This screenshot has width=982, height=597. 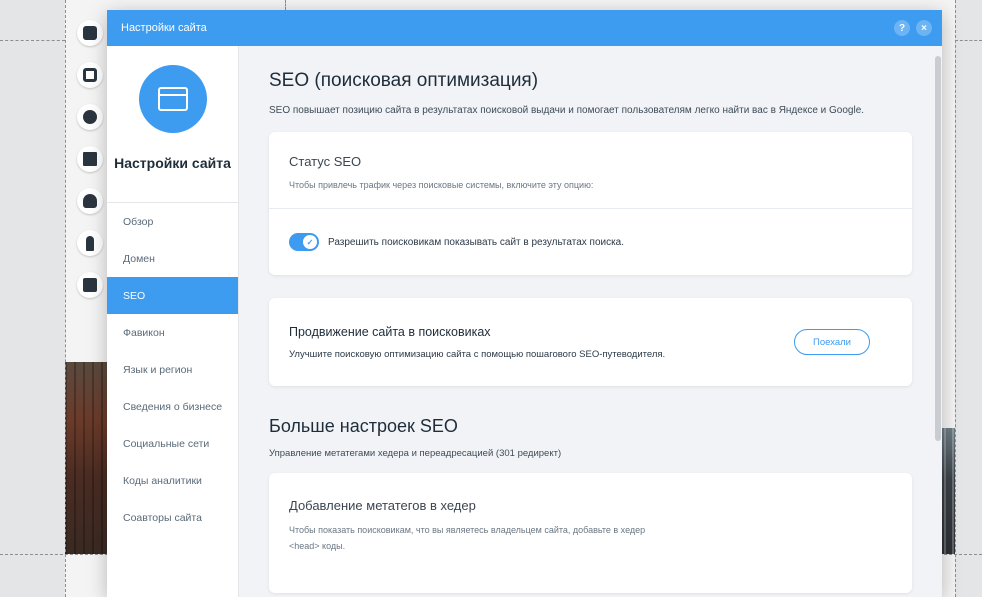 I want to click on modal-header: Настройки сайта ? ×, so click(x=524, y=28).